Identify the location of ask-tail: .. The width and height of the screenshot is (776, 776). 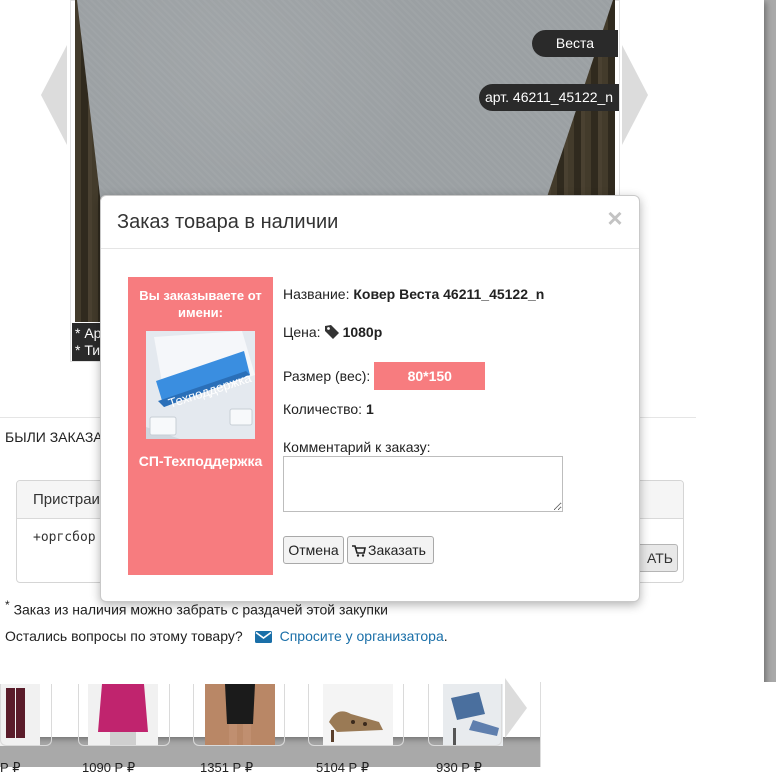
(445, 636).